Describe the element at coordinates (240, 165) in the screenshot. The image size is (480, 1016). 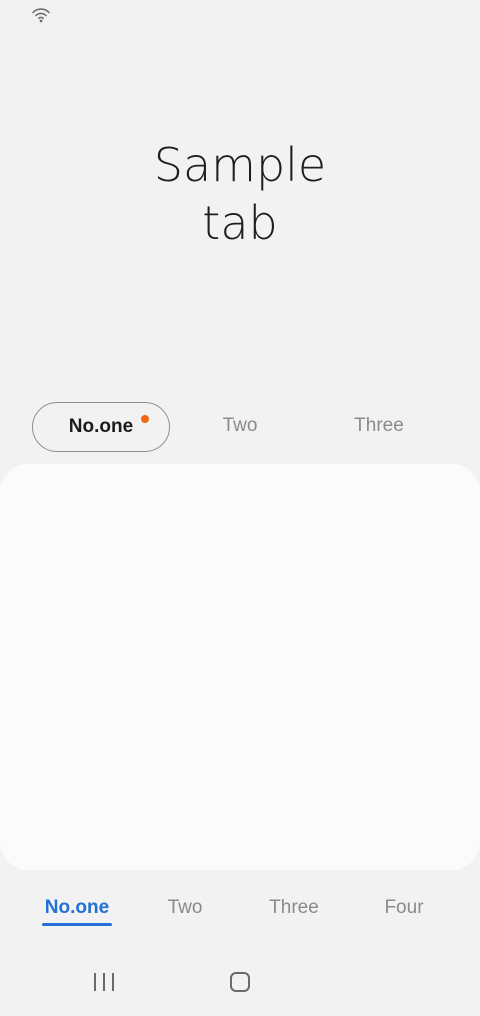
I see `page-title-line-1: Sample` at that location.